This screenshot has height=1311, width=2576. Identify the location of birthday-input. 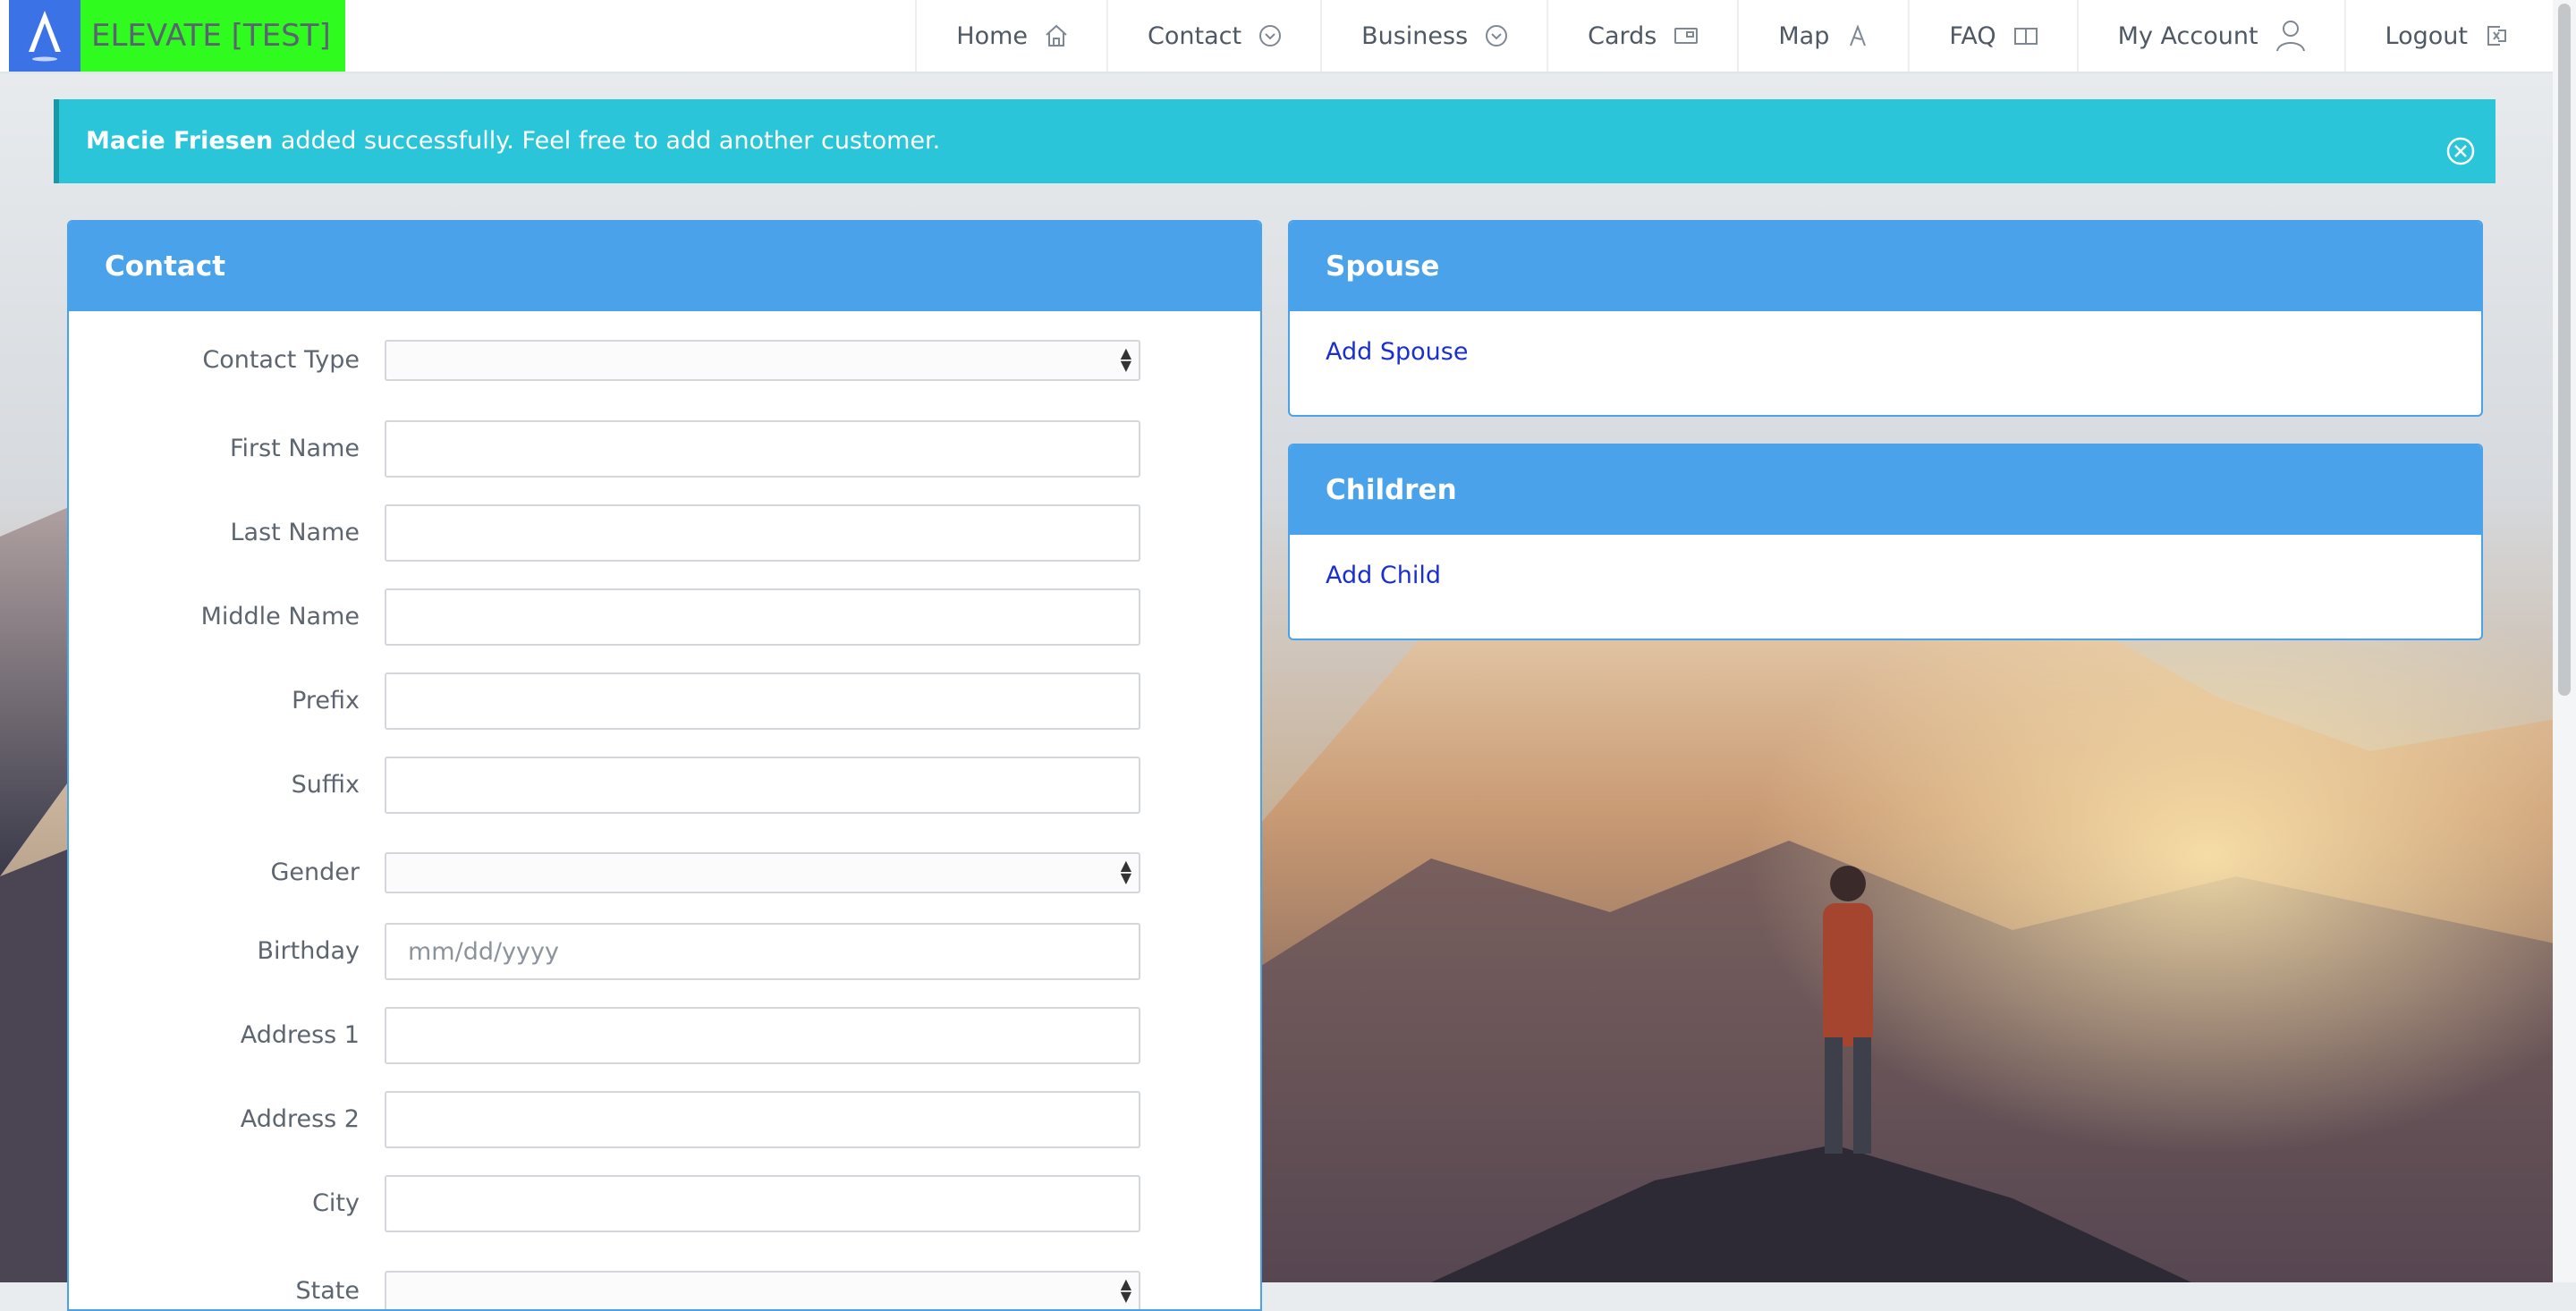
(762, 951).